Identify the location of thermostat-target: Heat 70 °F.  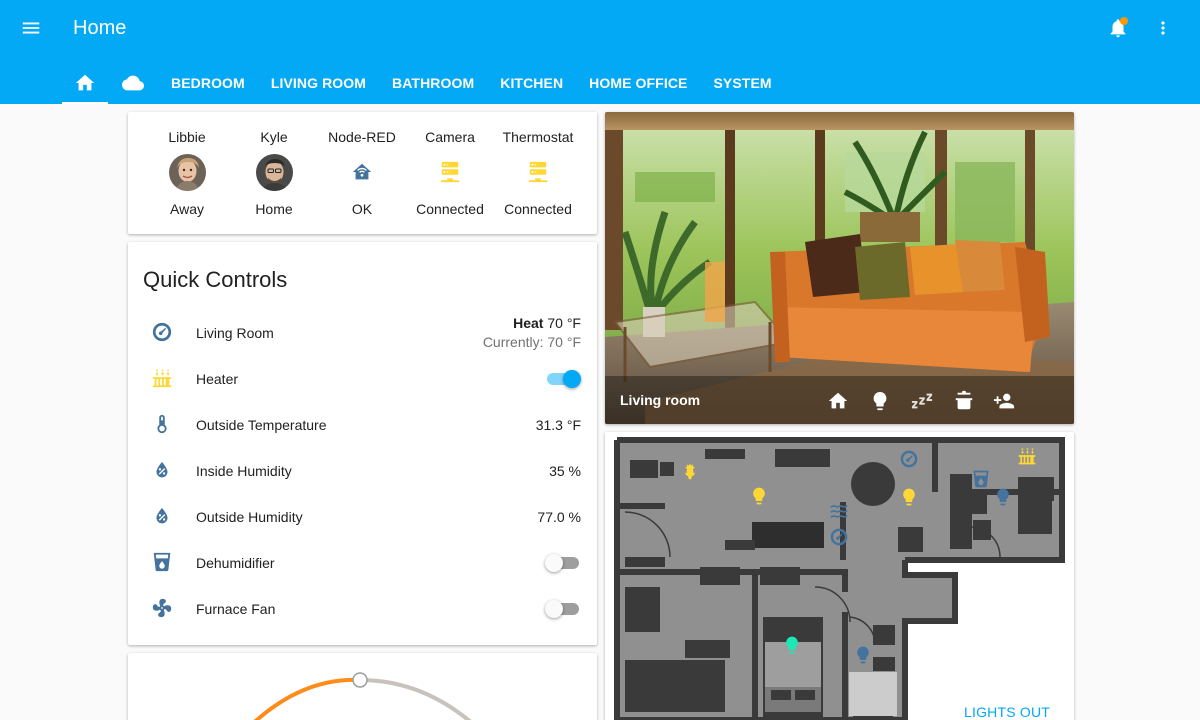
(547, 323).